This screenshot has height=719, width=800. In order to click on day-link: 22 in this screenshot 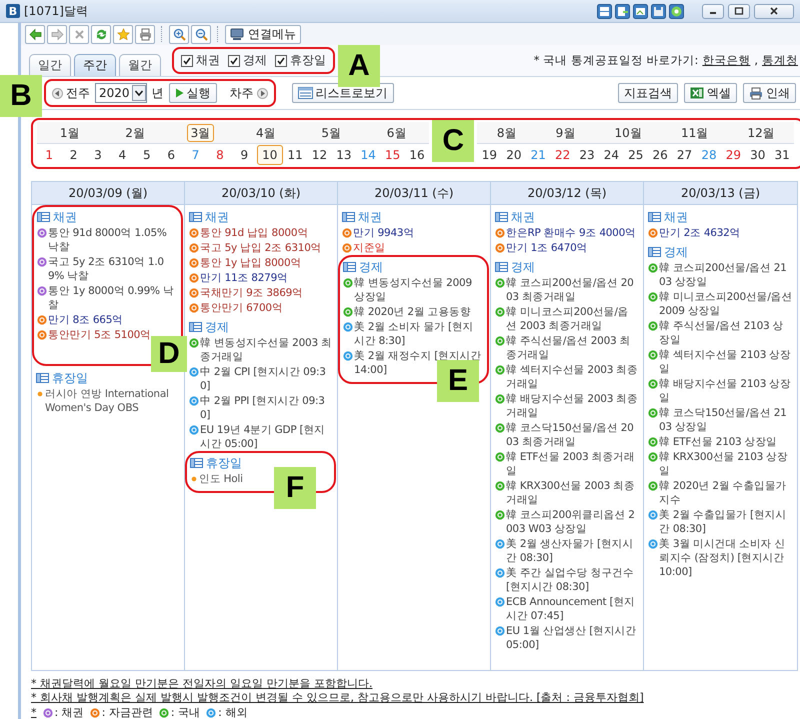, I will do `click(562, 155)`.